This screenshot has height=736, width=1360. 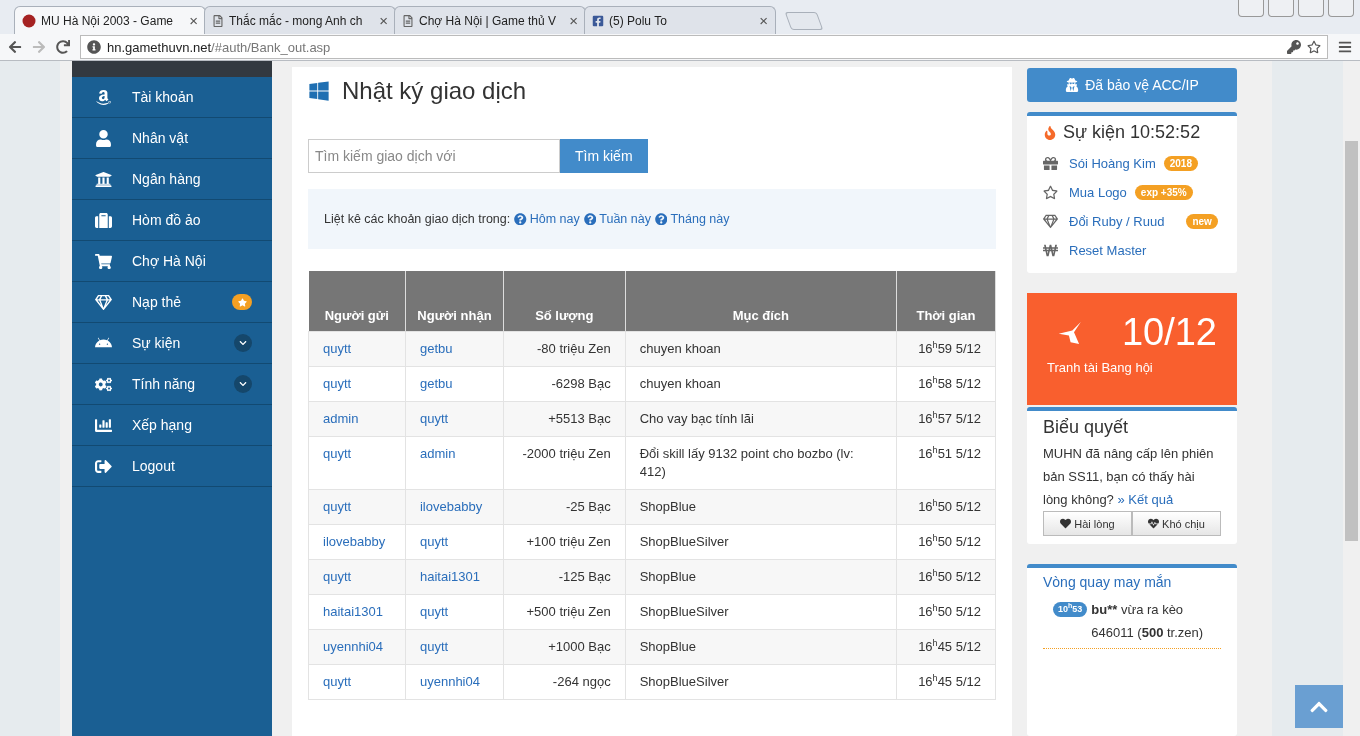 What do you see at coordinates (761, 301) in the screenshot?
I see `column-header: Mục đích` at bounding box center [761, 301].